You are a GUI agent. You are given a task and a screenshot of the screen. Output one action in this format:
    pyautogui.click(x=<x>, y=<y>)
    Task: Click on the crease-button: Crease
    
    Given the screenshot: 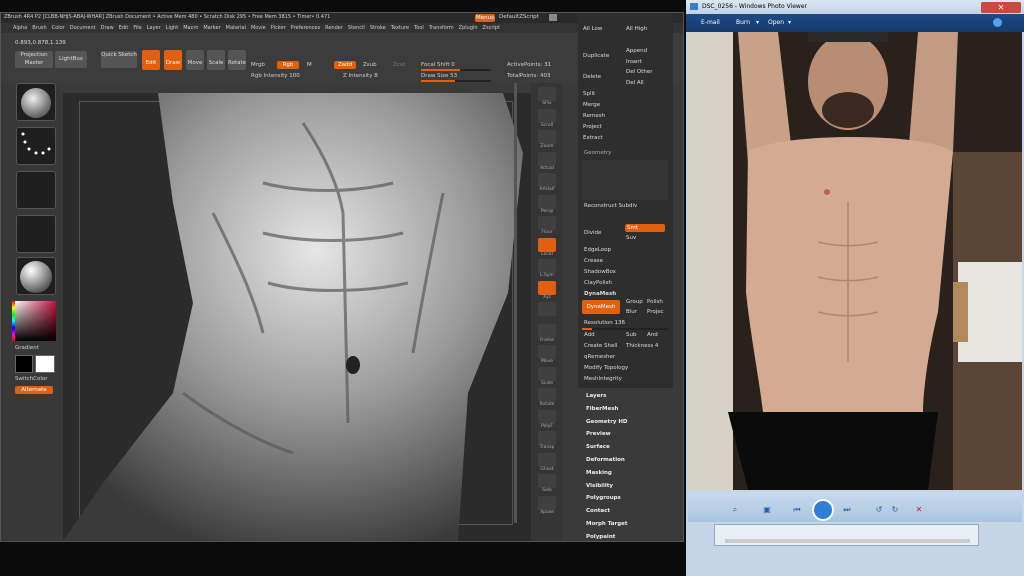 What is the action you would take?
    pyautogui.click(x=593, y=261)
    